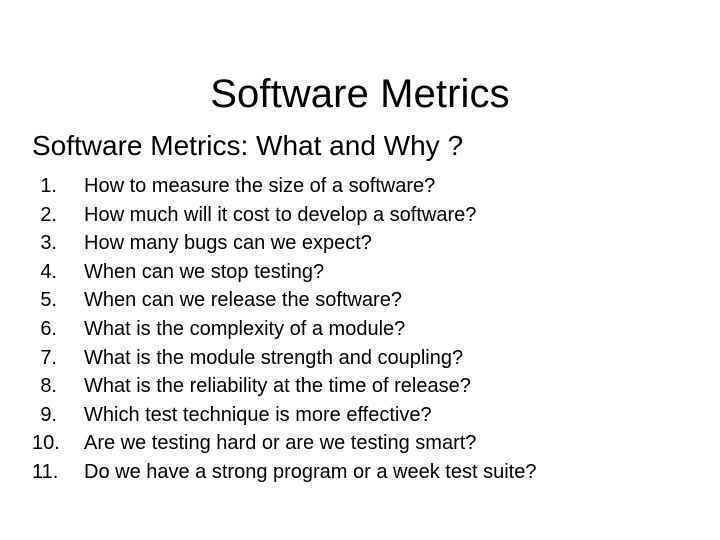 The width and height of the screenshot is (720, 540). I want to click on page-title: Software Metrics, so click(360, 93).